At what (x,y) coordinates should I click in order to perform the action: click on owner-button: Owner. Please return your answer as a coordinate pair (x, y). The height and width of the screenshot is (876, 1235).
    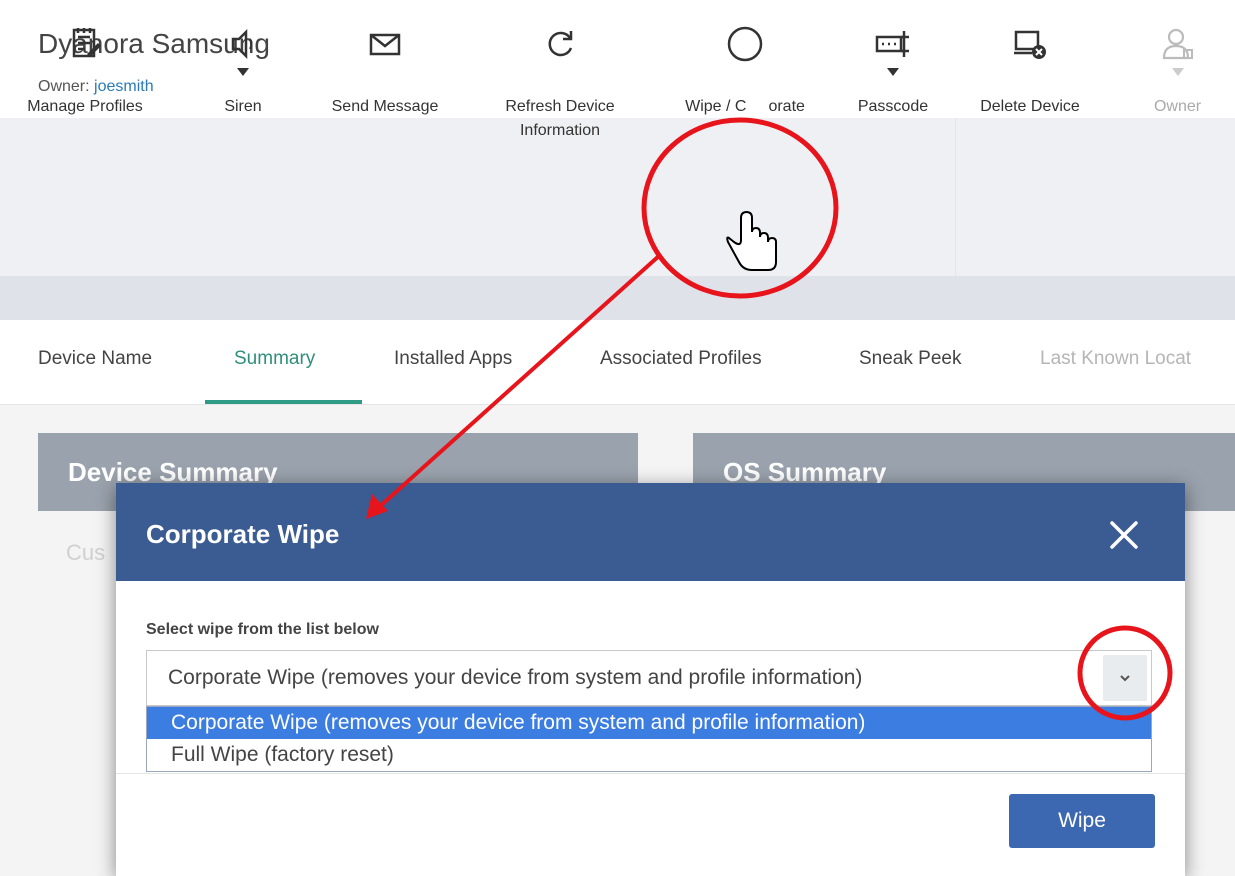
    Looking at the image, I should click on (1177, 79).